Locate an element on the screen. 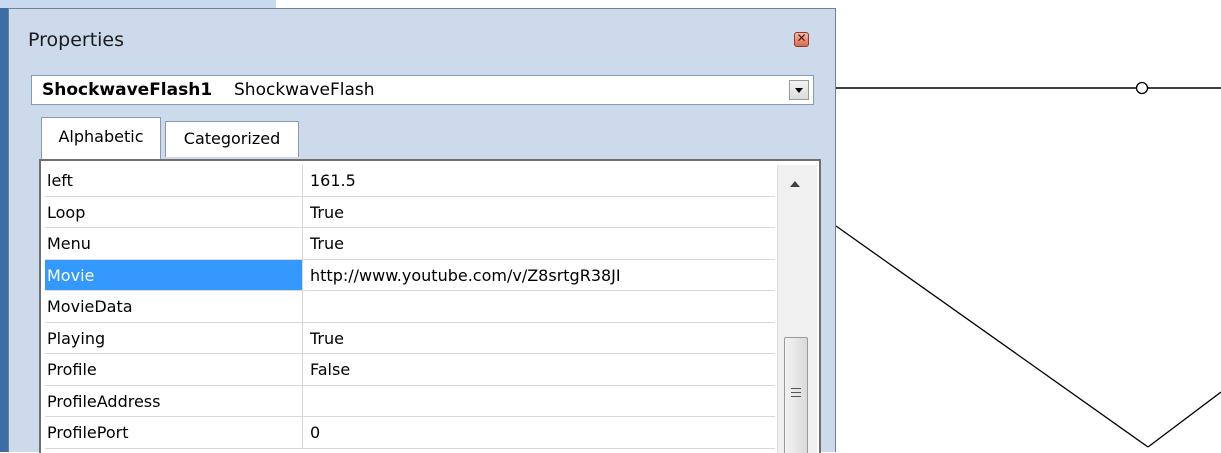 Image resolution: width=1221 pixels, height=453 pixels. grip-icon is located at coordinates (796, 392).